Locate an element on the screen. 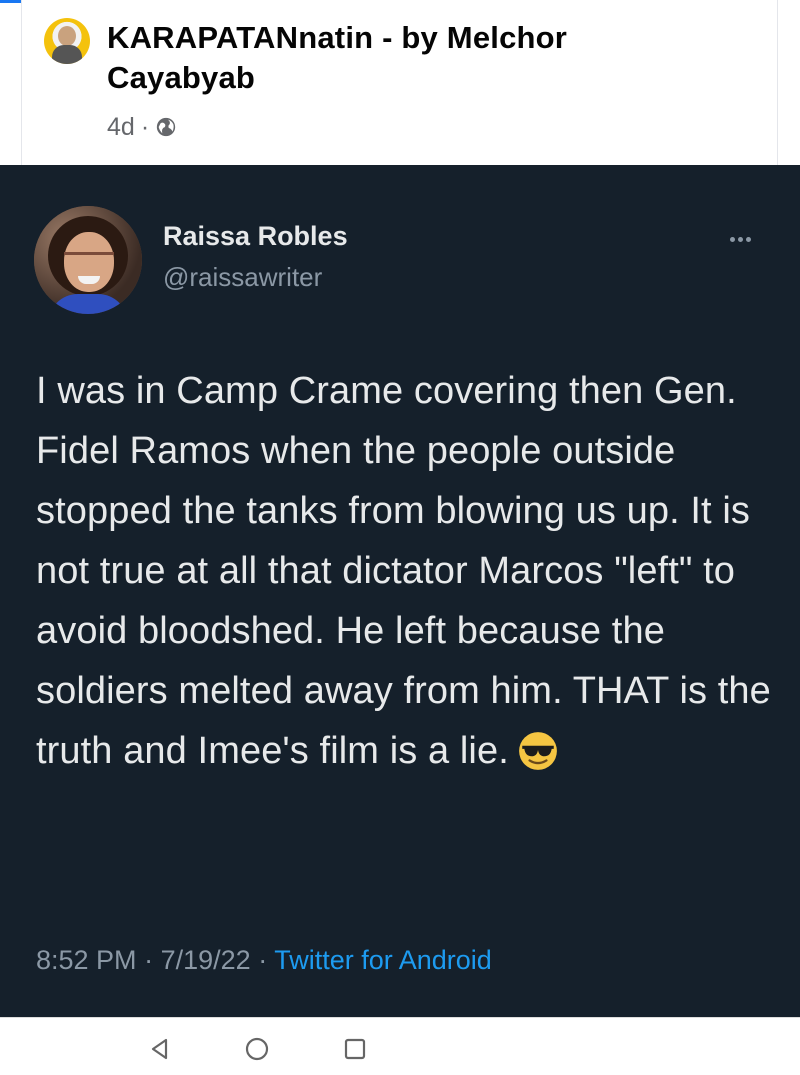 The image size is (800, 1075). sunglasses-emoji-icon is located at coordinates (537, 751).